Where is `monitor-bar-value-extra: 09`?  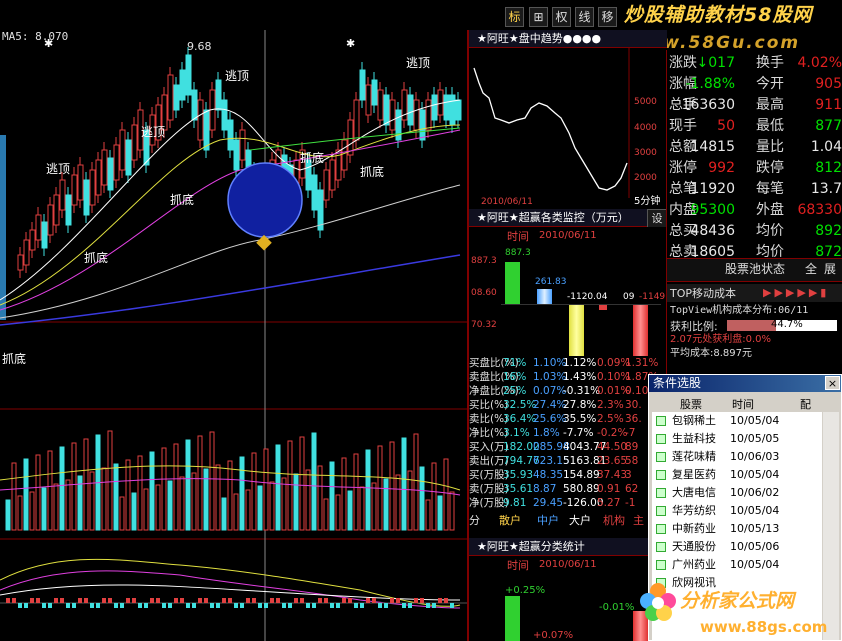
monitor-bar-value-extra: 09 is located at coordinates (629, 297).